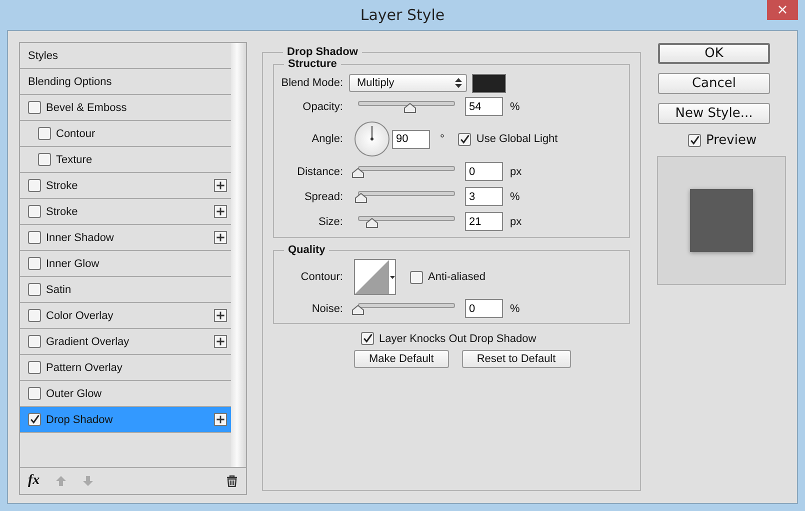 Image resolution: width=805 pixels, height=511 pixels. Describe the element at coordinates (489, 83) in the screenshot. I see `color-swatch` at that location.